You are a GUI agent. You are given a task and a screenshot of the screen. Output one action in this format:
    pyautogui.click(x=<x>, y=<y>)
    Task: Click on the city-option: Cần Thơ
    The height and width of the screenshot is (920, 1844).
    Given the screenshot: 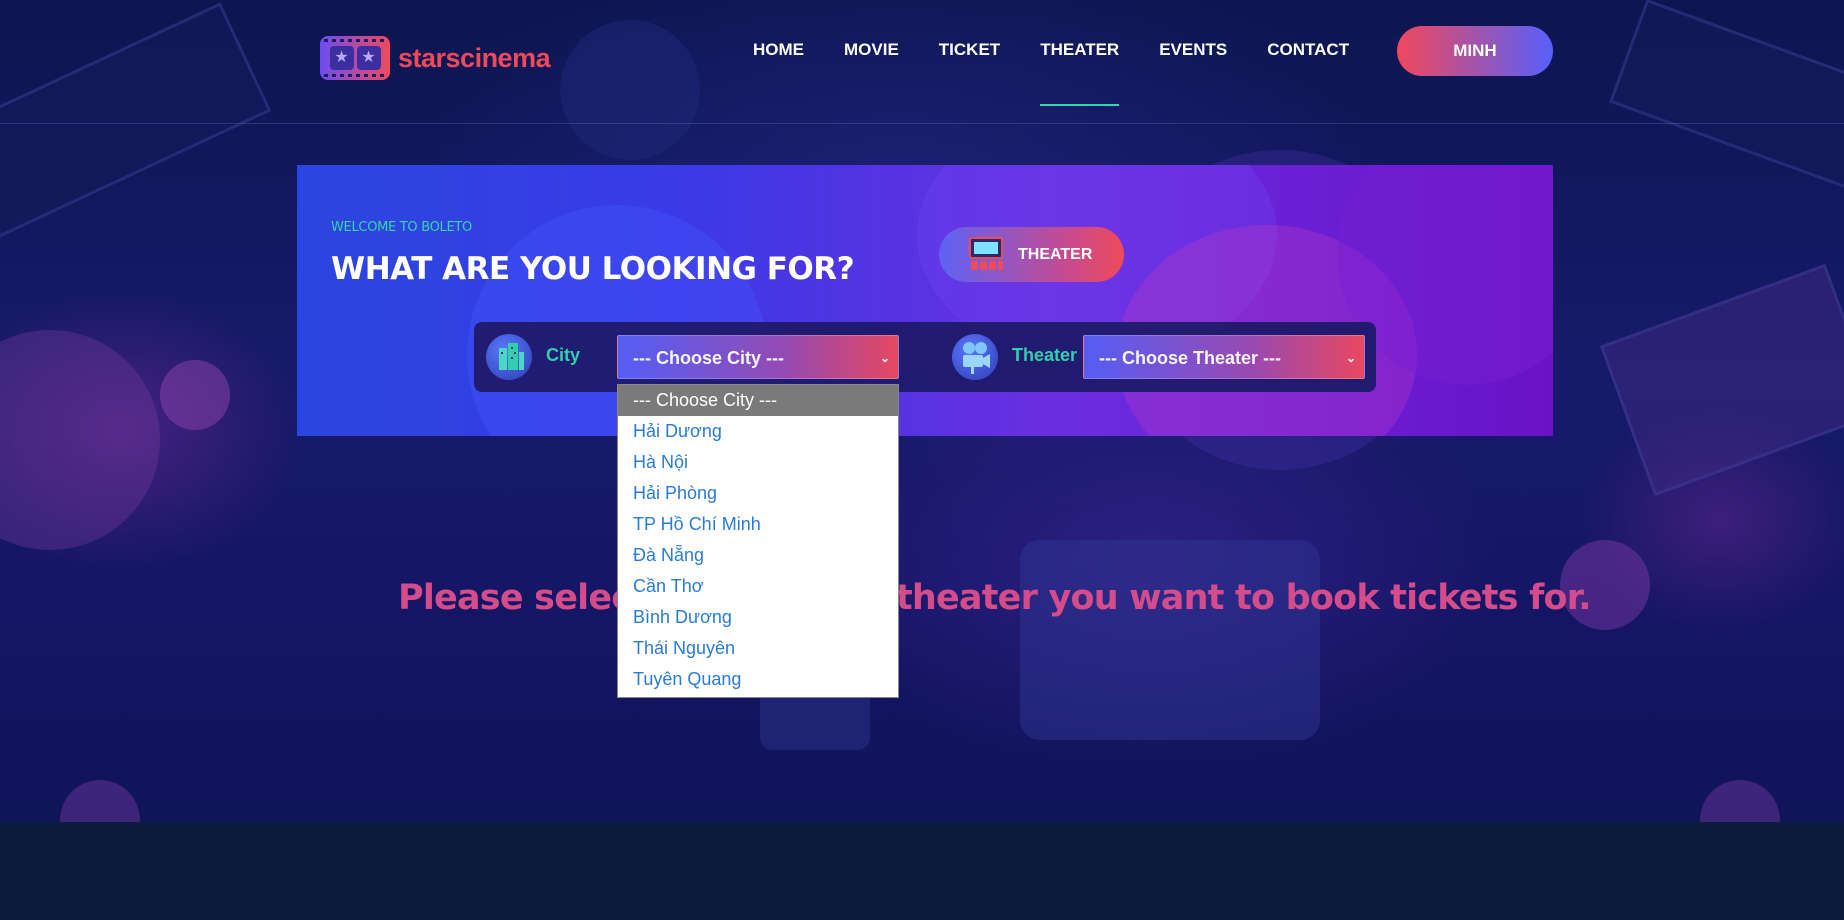 What is the action you would take?
    pyautogui.click(x=758, y=586)
    